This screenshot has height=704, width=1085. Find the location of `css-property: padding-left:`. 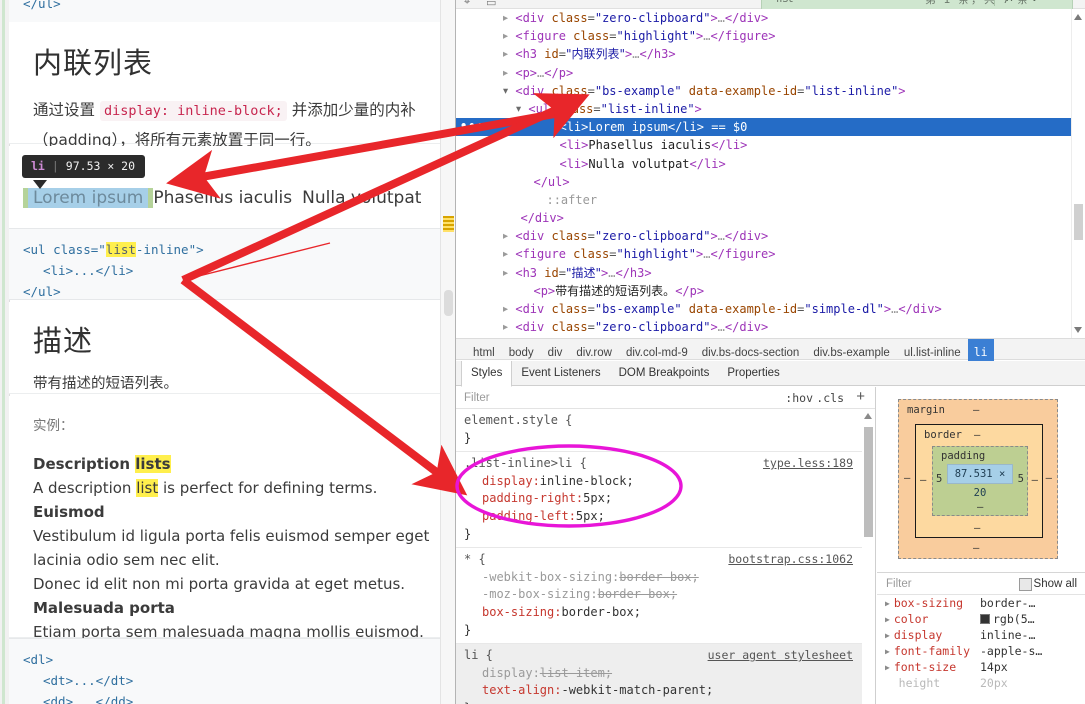

css-property: padding-left: is located at coordinates (520, 517).